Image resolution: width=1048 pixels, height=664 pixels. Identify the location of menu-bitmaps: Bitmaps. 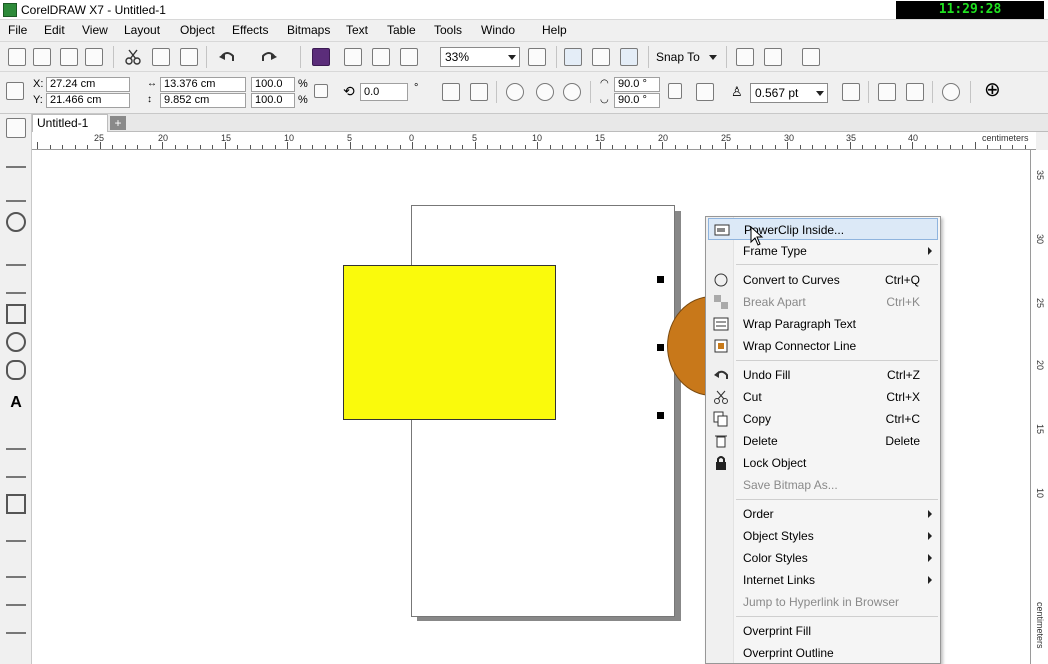
(308, 30).